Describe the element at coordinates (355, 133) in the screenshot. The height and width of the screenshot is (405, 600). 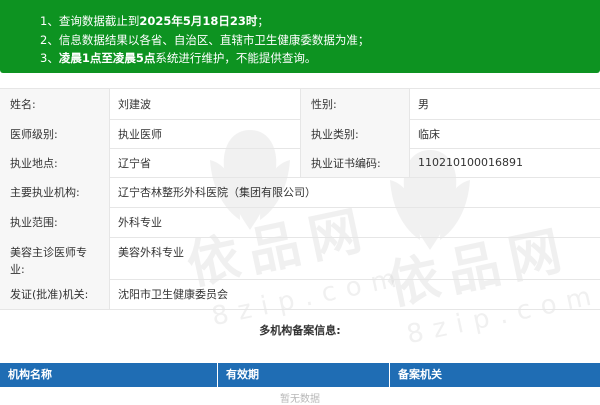
I see `category-label: 执业类别:` at that location.